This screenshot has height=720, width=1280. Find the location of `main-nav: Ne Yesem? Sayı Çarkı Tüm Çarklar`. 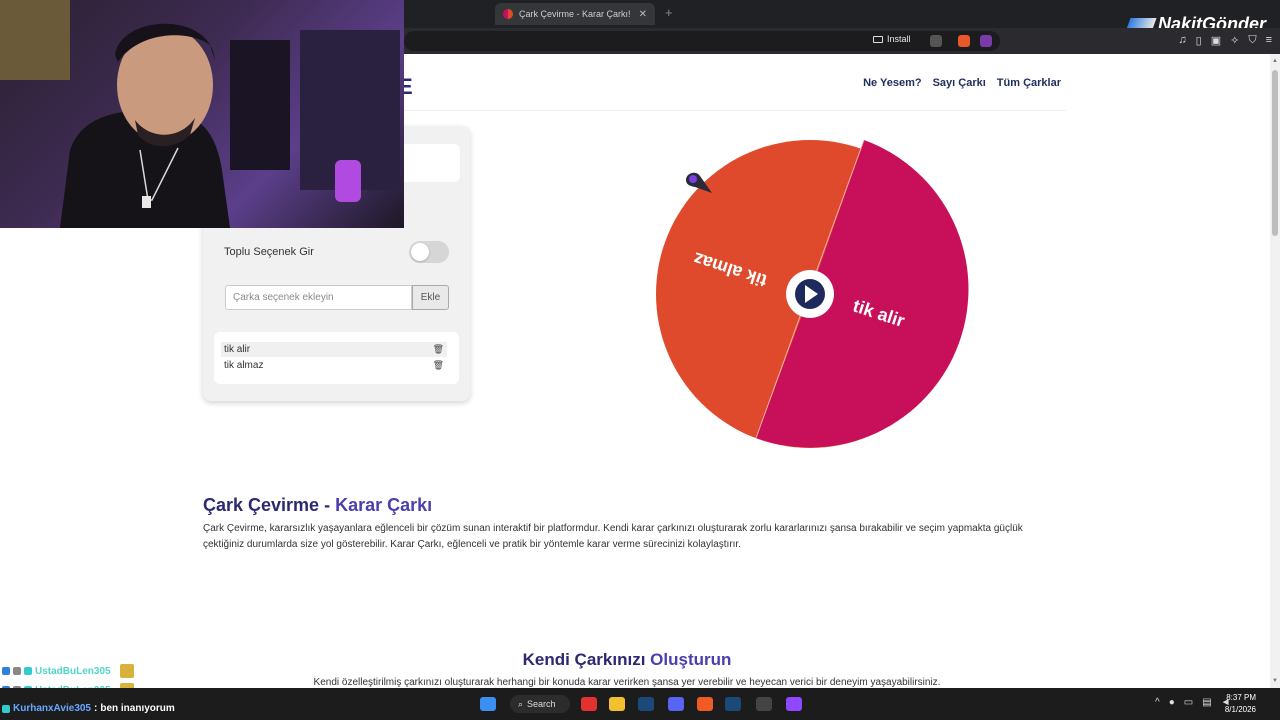

main-nav: Ne Yesem? Sayı Çarkı Tüm Çarklar is located at coordinates (962, 83).